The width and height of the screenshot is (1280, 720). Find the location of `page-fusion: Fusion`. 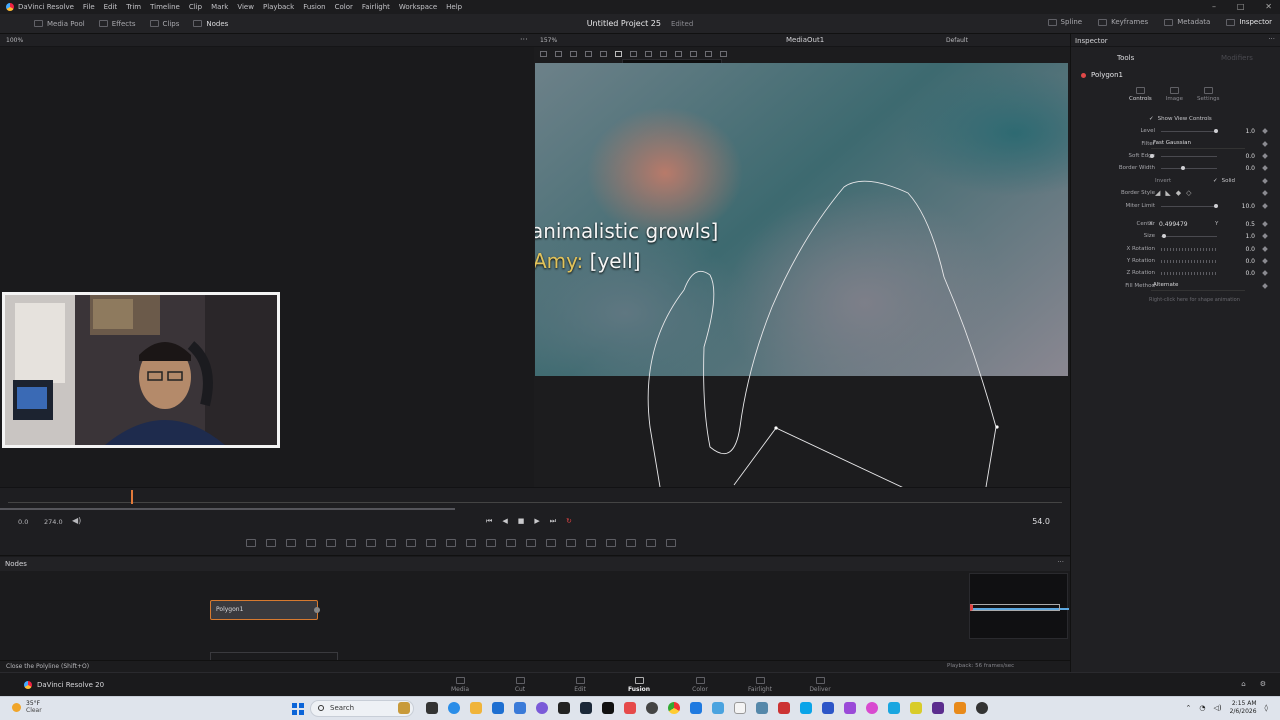

page-fusion: Fusion is located at coordinates (639, 683).